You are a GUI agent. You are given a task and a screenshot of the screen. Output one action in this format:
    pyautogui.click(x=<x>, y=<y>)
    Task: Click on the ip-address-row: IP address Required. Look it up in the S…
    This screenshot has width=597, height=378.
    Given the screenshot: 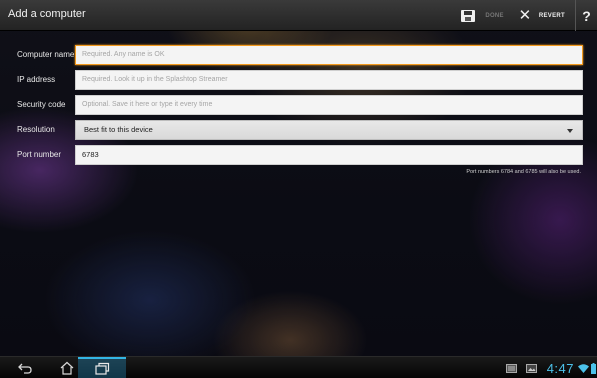 What is the action you would take?
    pyautogui.click(x=298, y=80)
    